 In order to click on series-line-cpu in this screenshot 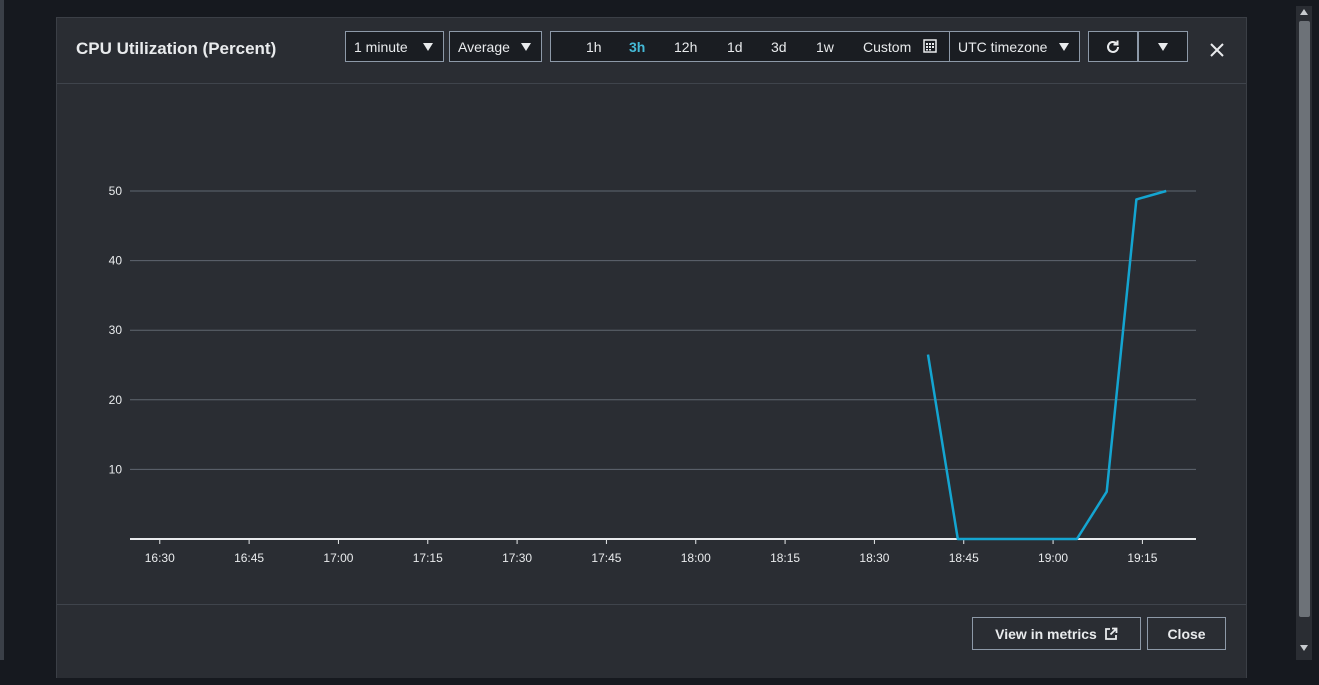, I will do `click(1046, 365)`.